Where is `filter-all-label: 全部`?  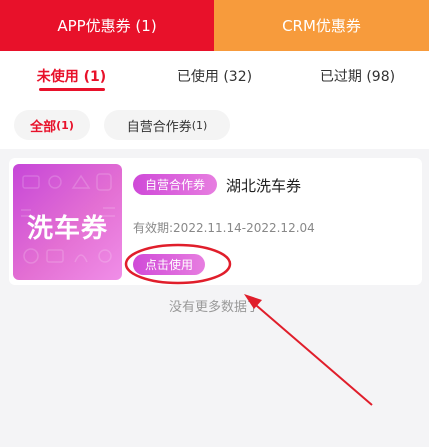 filter-all-label: 全部 is located at coordinates (43, 127).